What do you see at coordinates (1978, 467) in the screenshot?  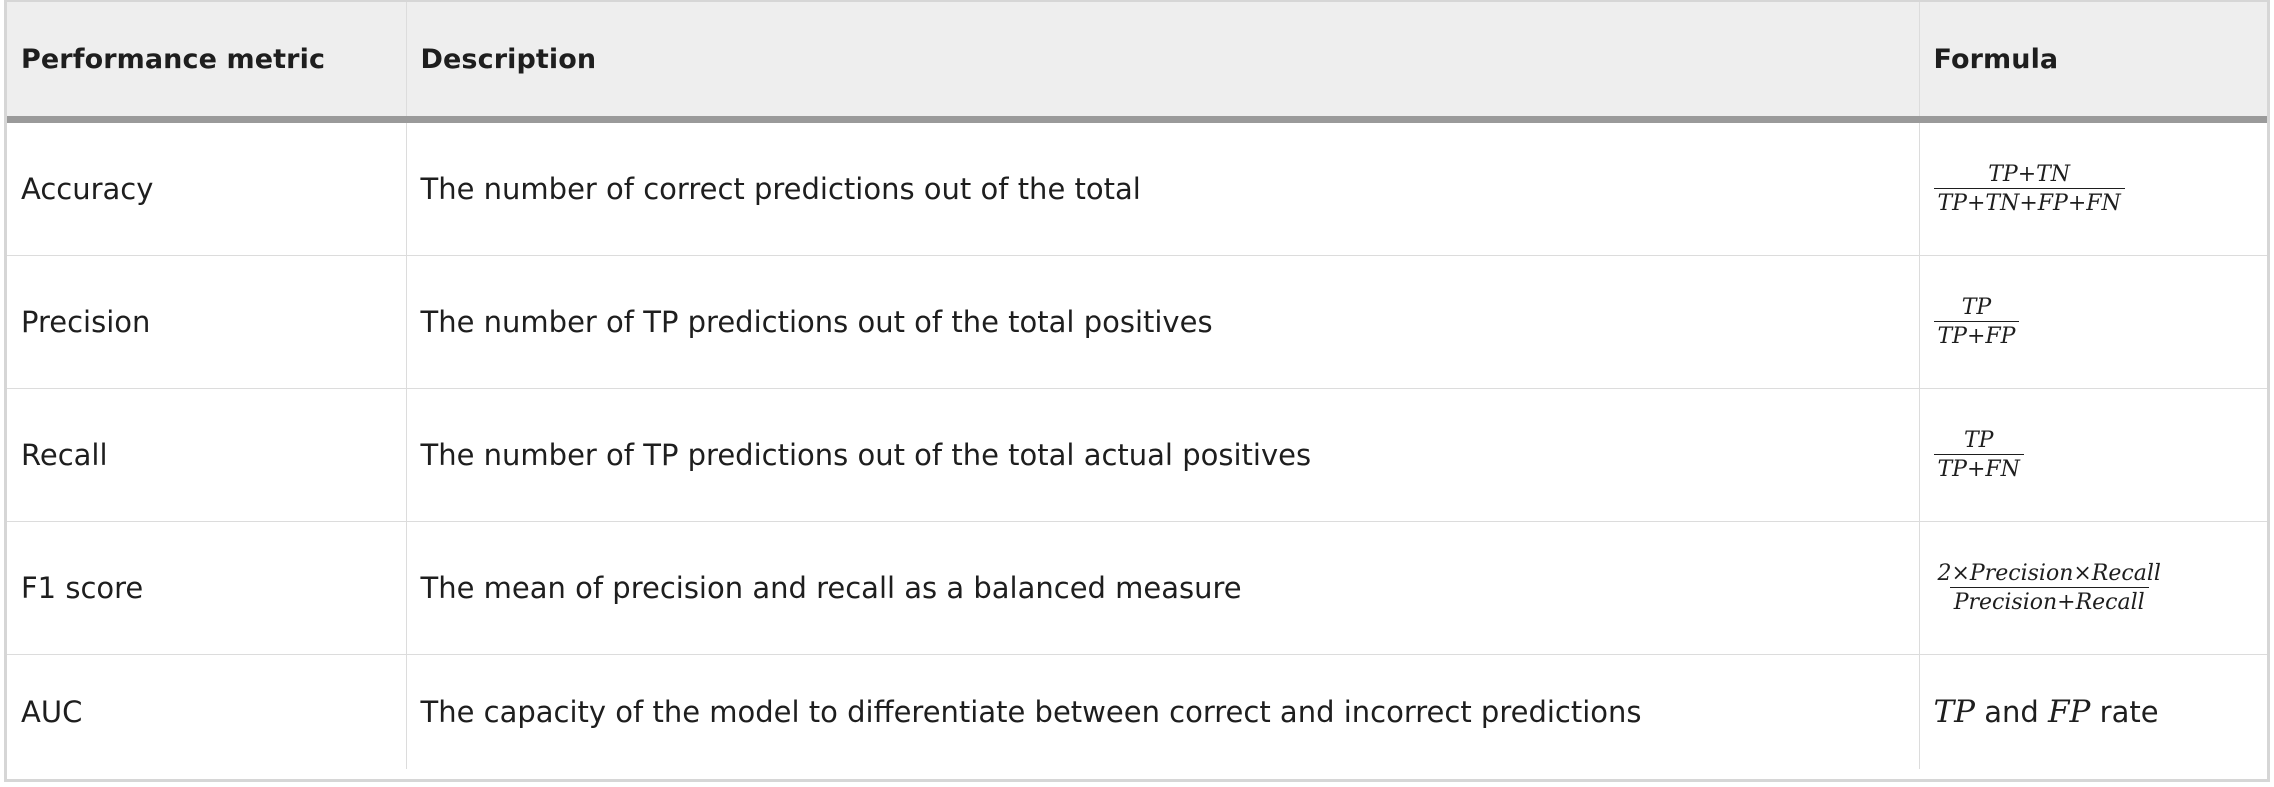 I see `formula-denominator: TP+FN` at bounding box center [1978, 467].